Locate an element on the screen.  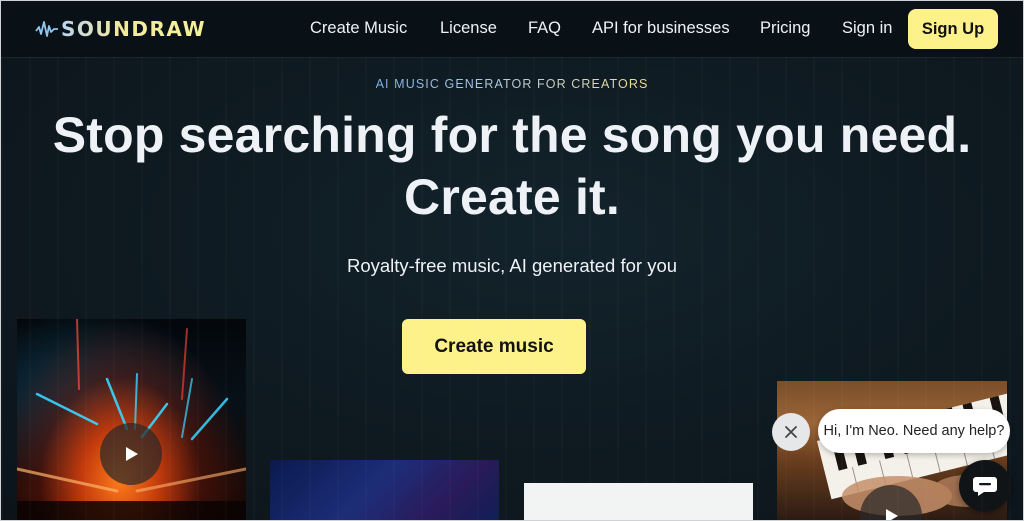
play-button is located at coordinates (131, 454).